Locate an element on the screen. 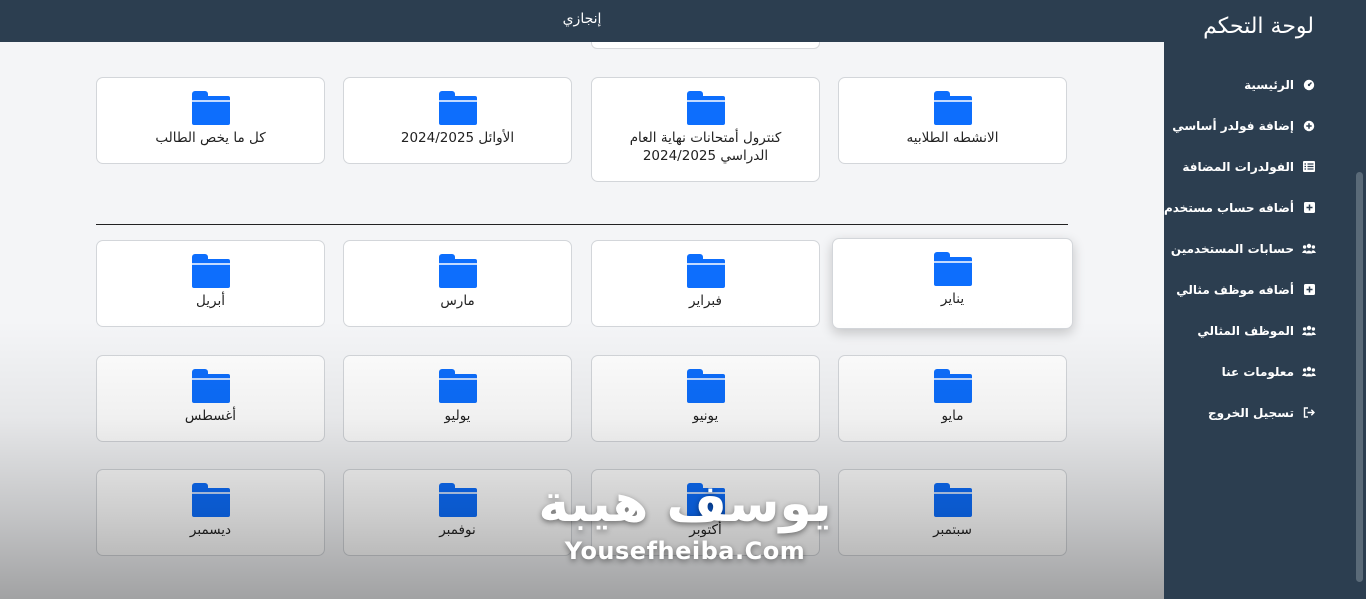 The height and width of the screenshot is (599, 1366). month-card-july: يوليو is located at coordinates (457, 398).